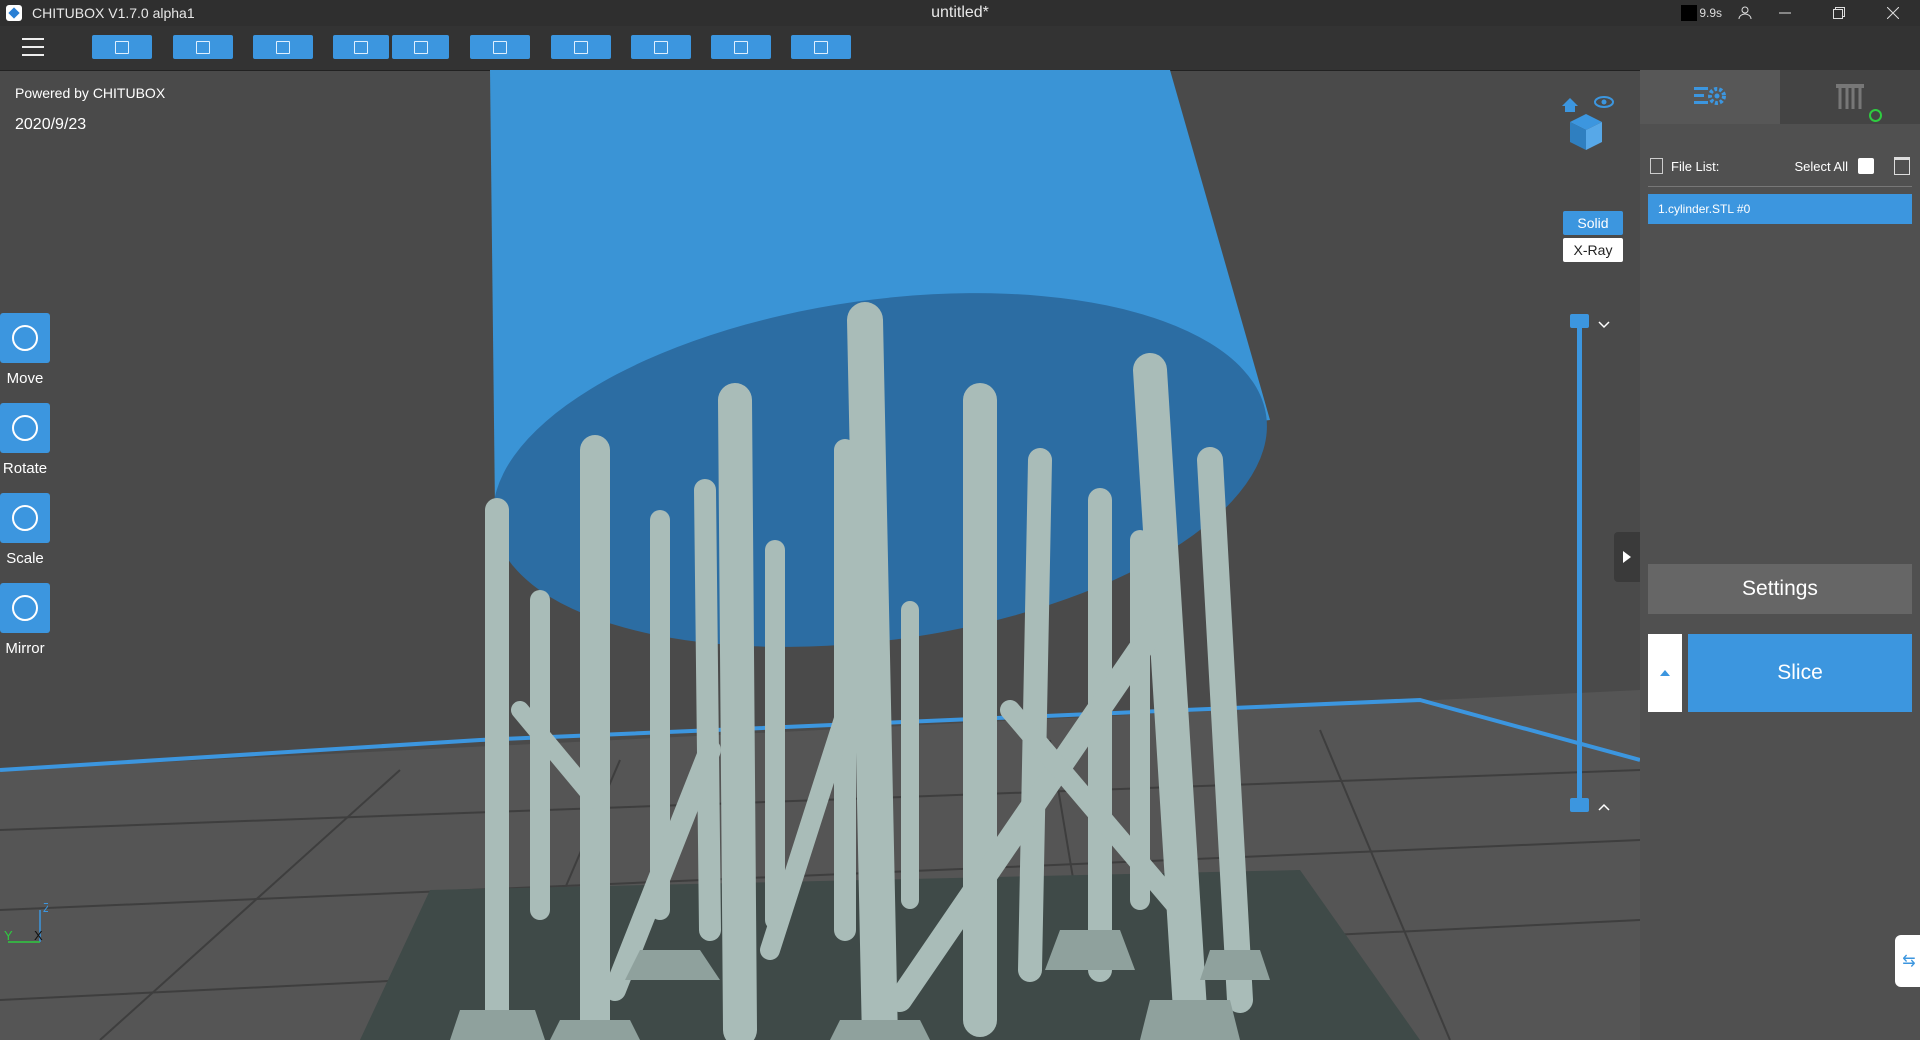 Image resolution: width=1920 pixels, height=1040 pixels. I want to click on xray-view-button: X-Ray, so click(1593, 250).